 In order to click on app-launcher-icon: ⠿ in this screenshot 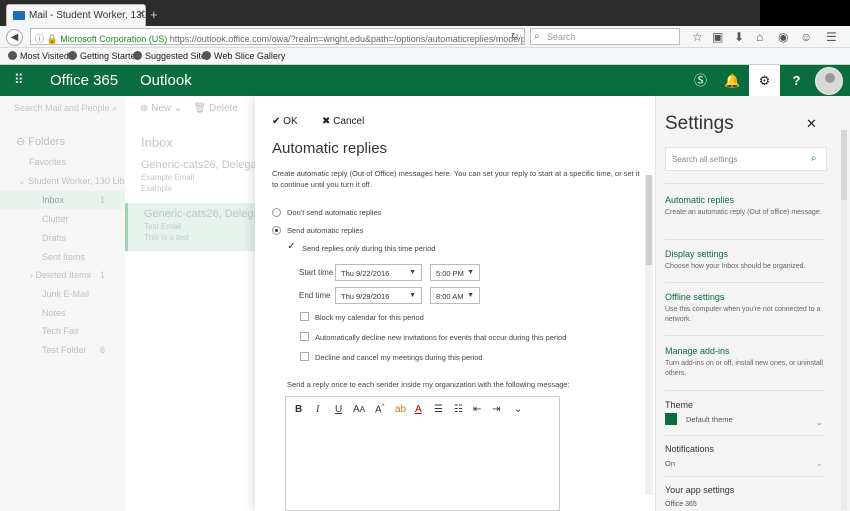, I will do `click(20, 79)`.